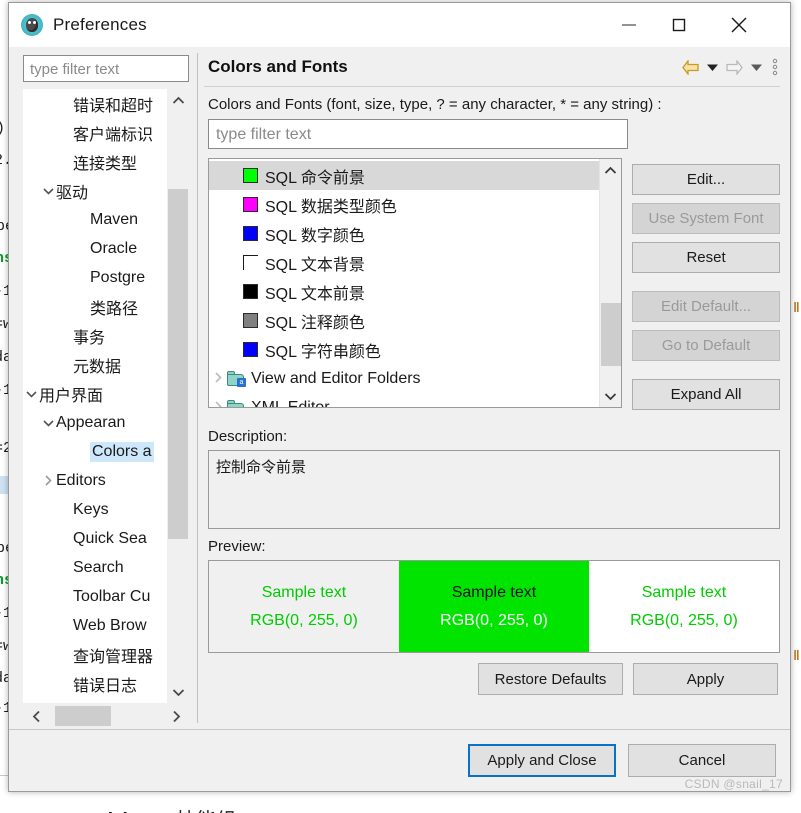 The image size is (801, 813). I want to click on sidebar-item: 客户端标识, so click(106, 132).